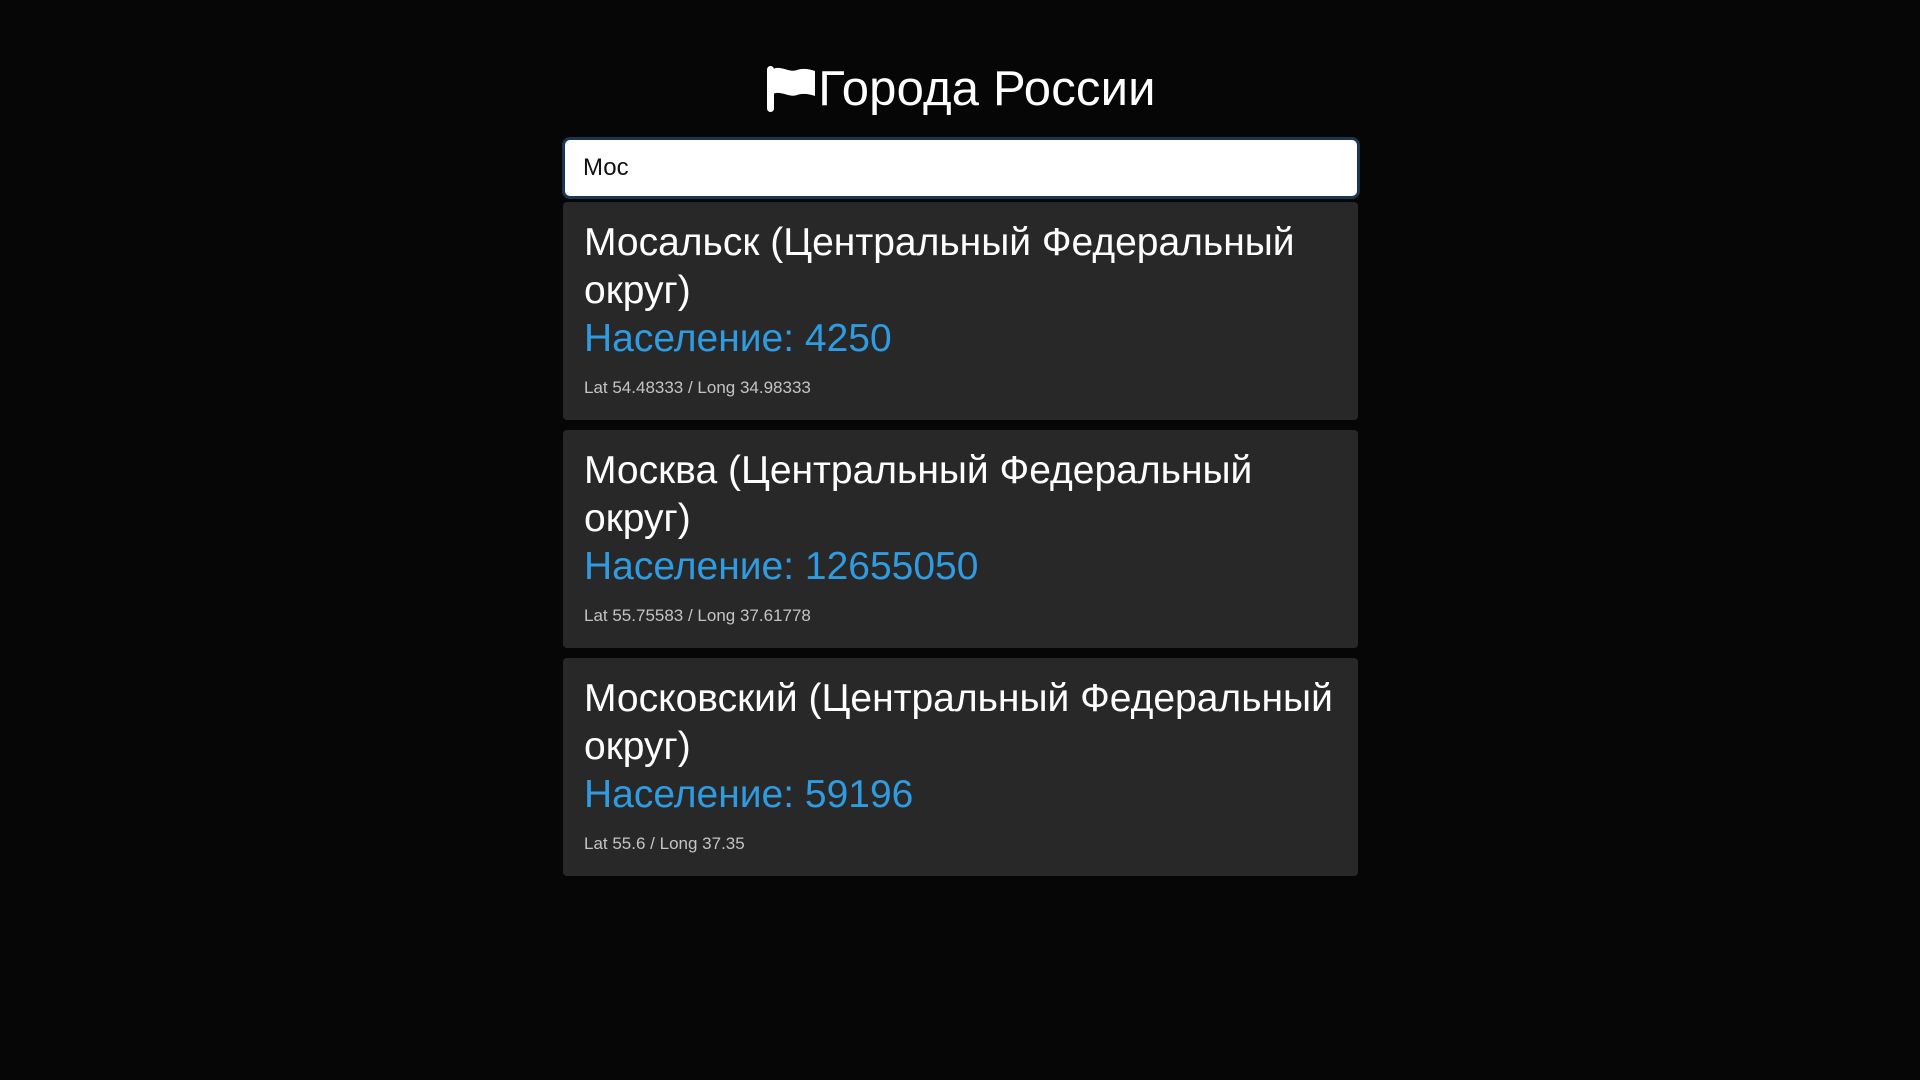  I want to click on city-population: Население: 12655050, so click(781, 566).